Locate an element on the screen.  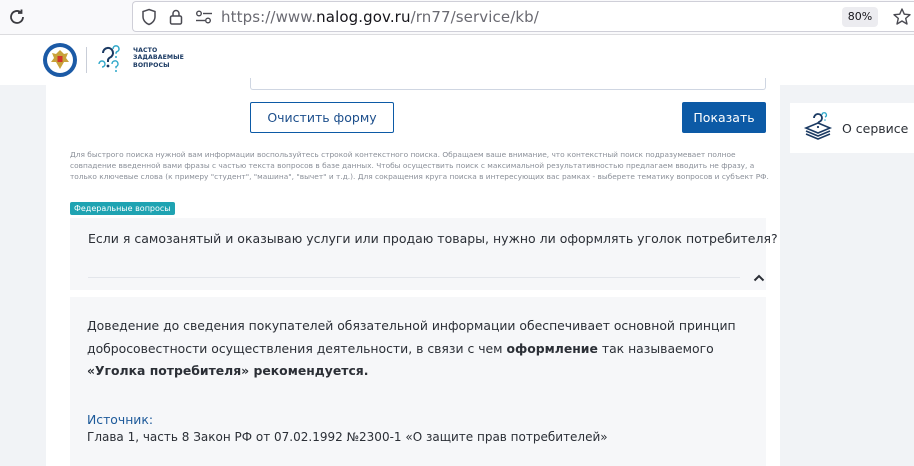
about-service-label: О сервисе is located at coordinates (875, 128).